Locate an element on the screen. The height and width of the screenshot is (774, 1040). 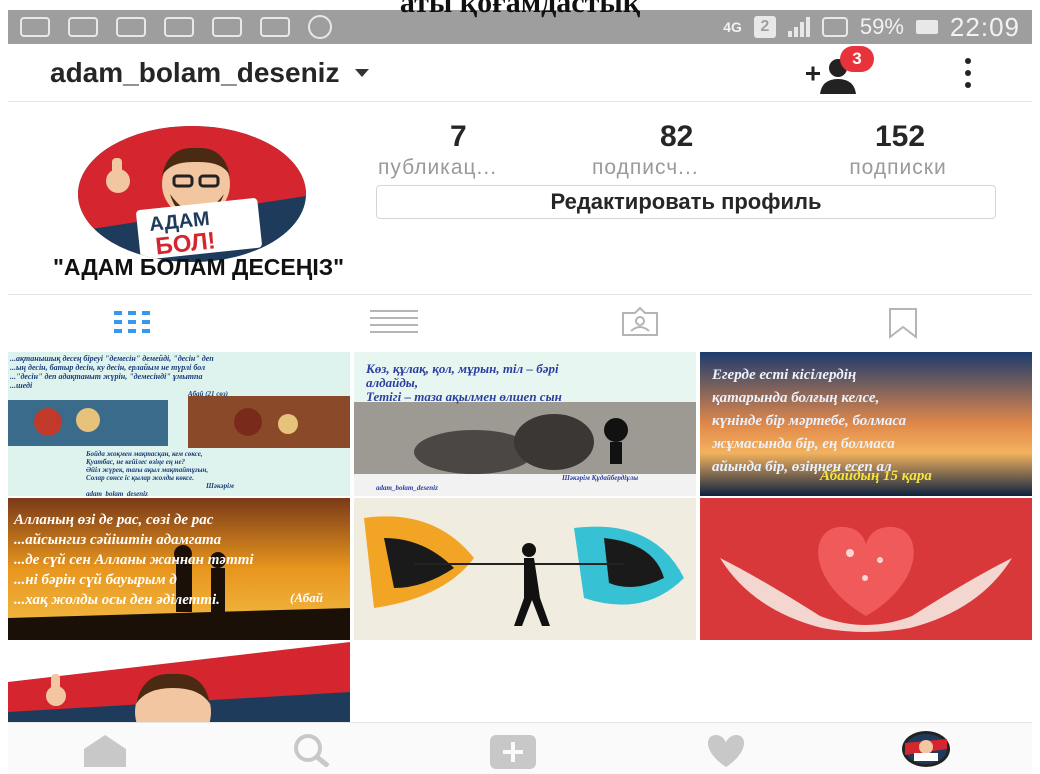
post-1-bottom-line-1: Бойда жоқмен мақтасқан, кем сөксе, is located at coordinates (144, 454).